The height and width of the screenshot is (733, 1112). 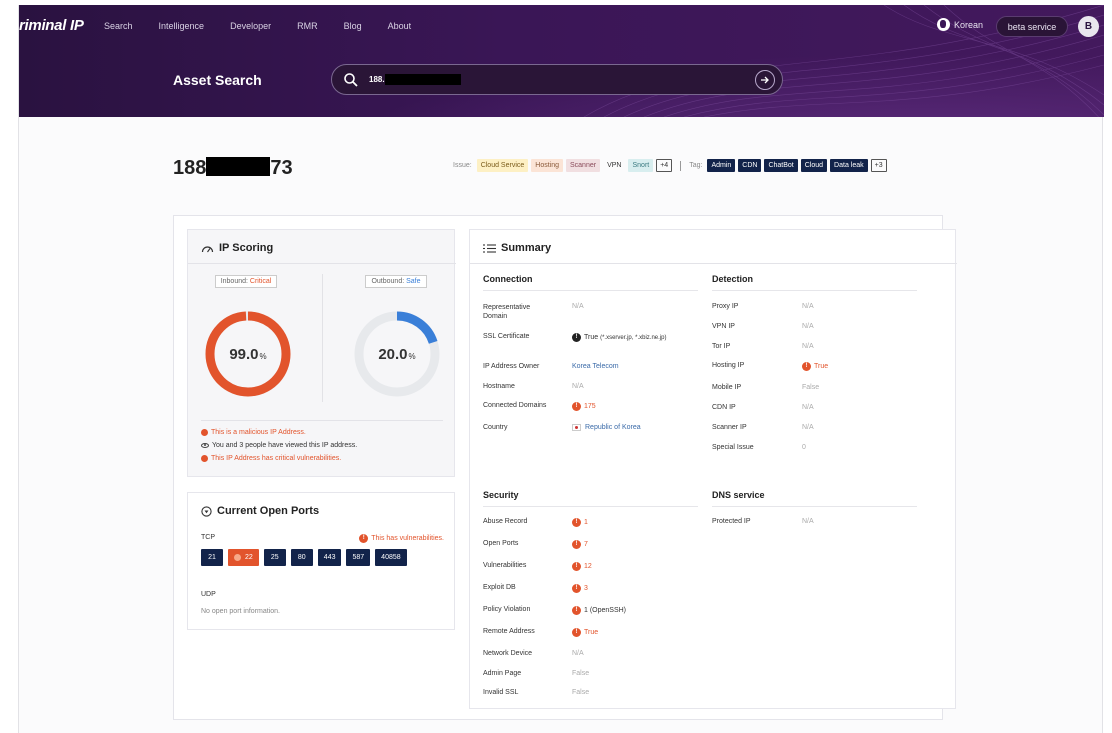 What do you see at coordinates (822, 427) in the screenshot?
I see `row-scanner-ip: Scanner IP N/A` at bounding box center [822, 427].